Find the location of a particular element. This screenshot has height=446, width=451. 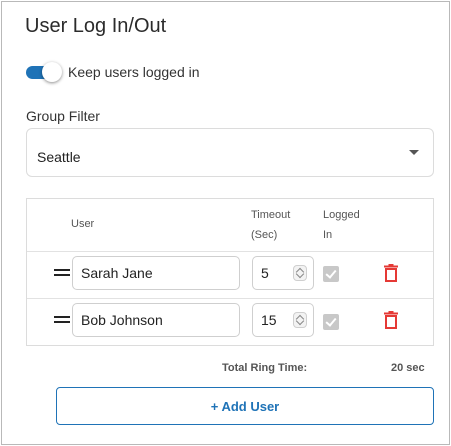

user-name-input: Sarah Jane is located at coordinates (156, 273).